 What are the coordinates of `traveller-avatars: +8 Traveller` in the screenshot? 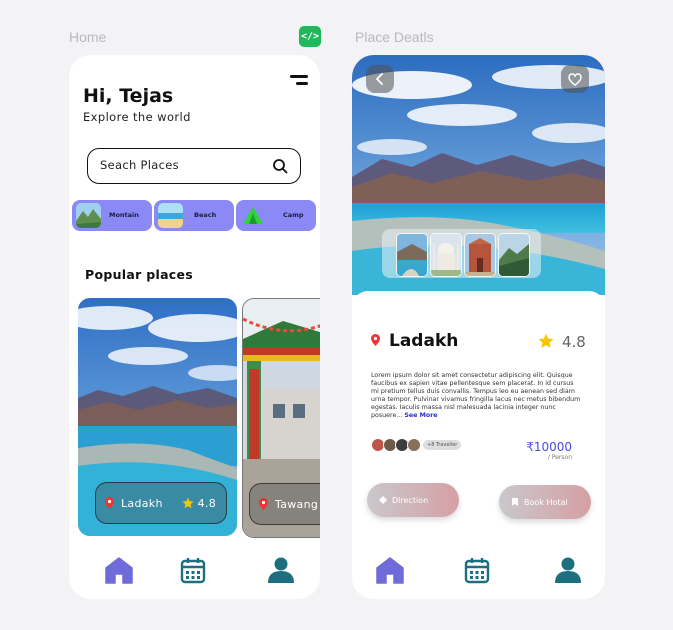 It's located at (416, 445).